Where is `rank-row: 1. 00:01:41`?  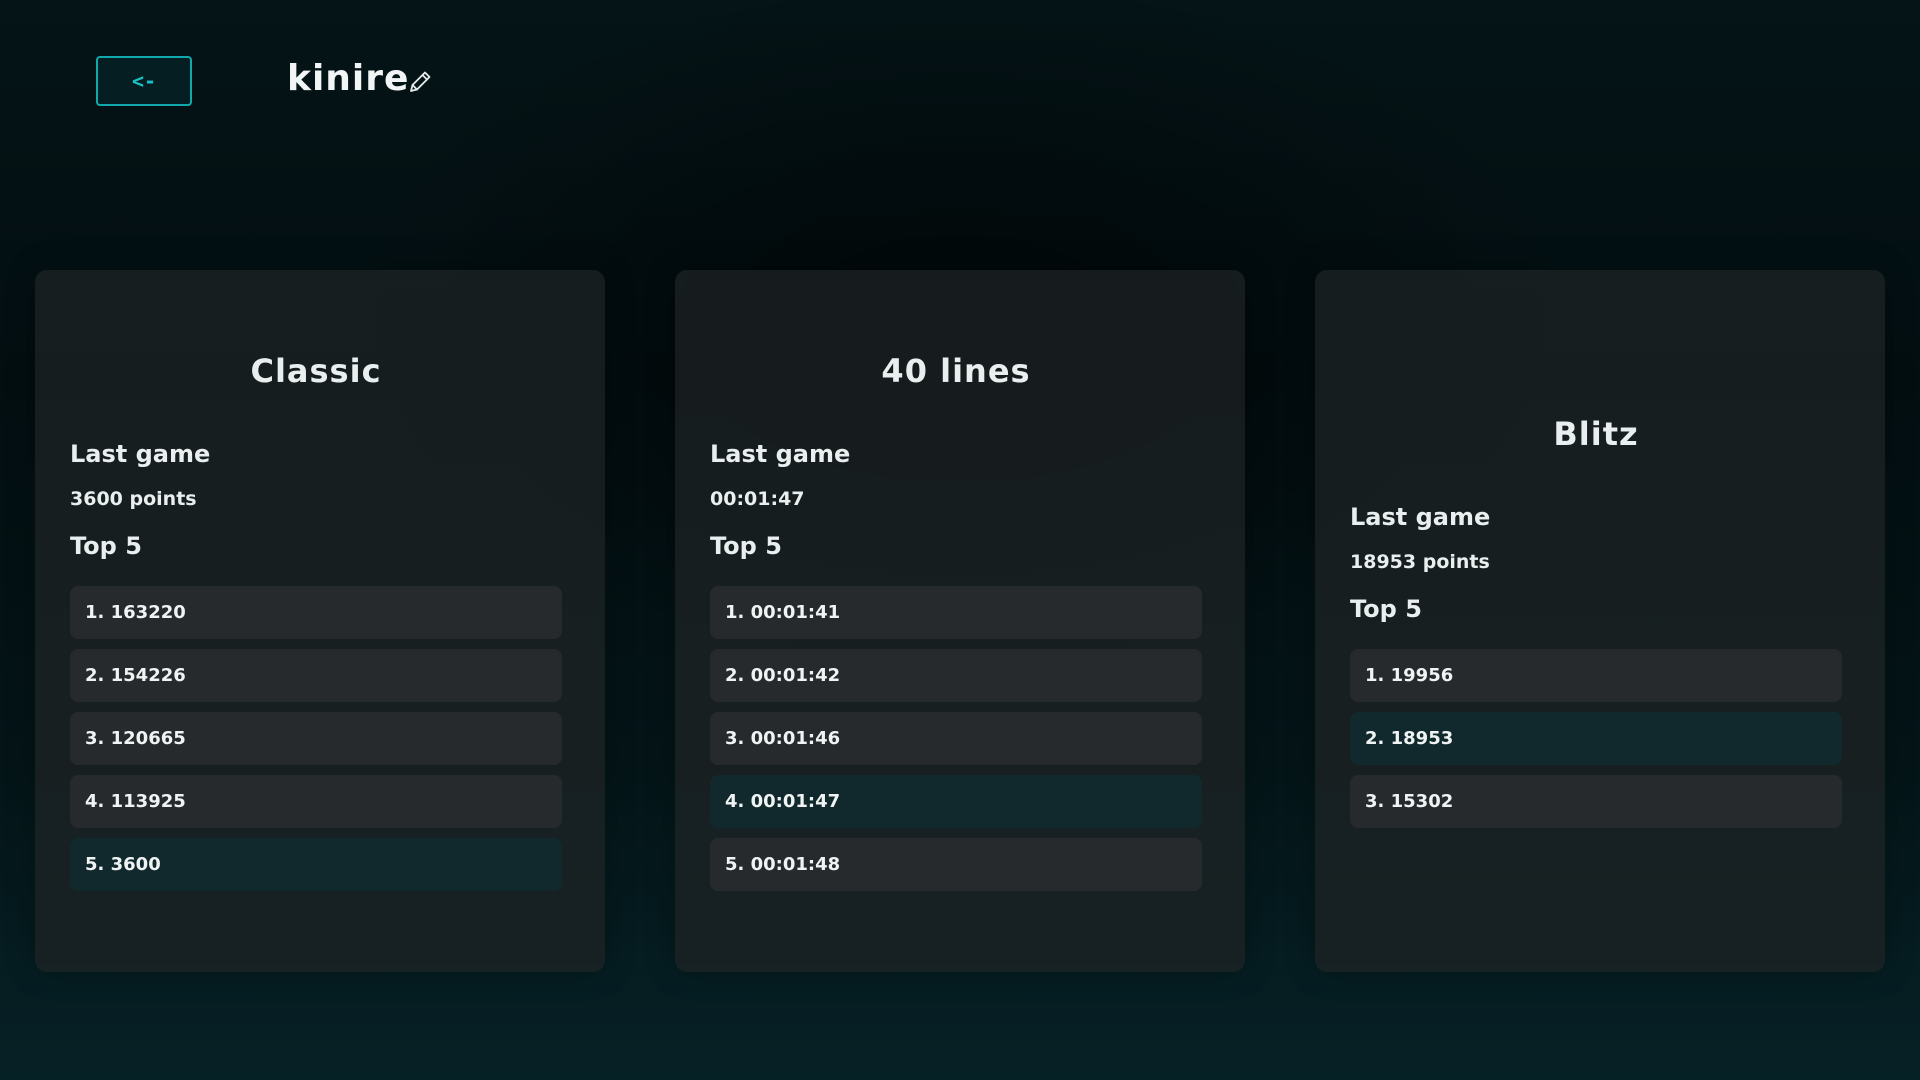 rank-row: 1. 00:01:41 is located at coordinates (956, 612).